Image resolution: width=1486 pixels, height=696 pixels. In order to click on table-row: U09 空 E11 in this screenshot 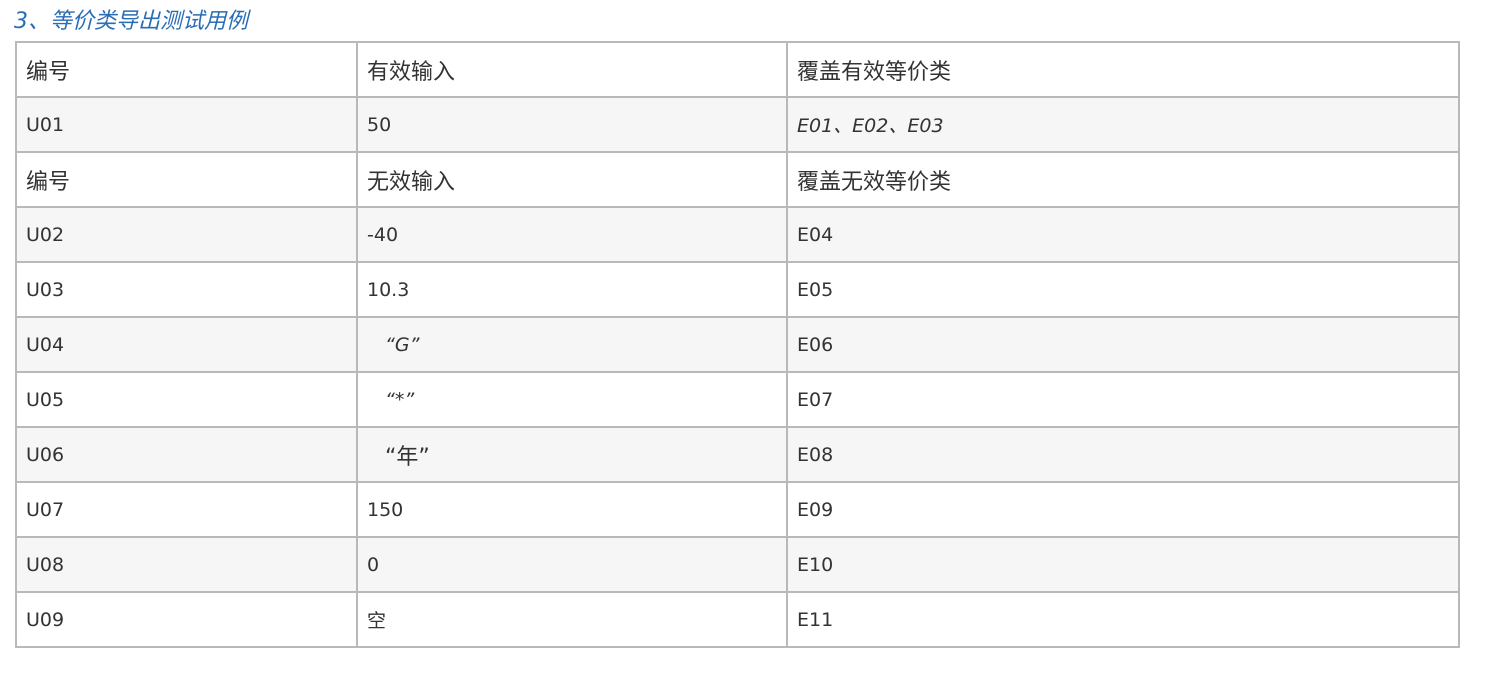, I will do `click(737, 619)`.